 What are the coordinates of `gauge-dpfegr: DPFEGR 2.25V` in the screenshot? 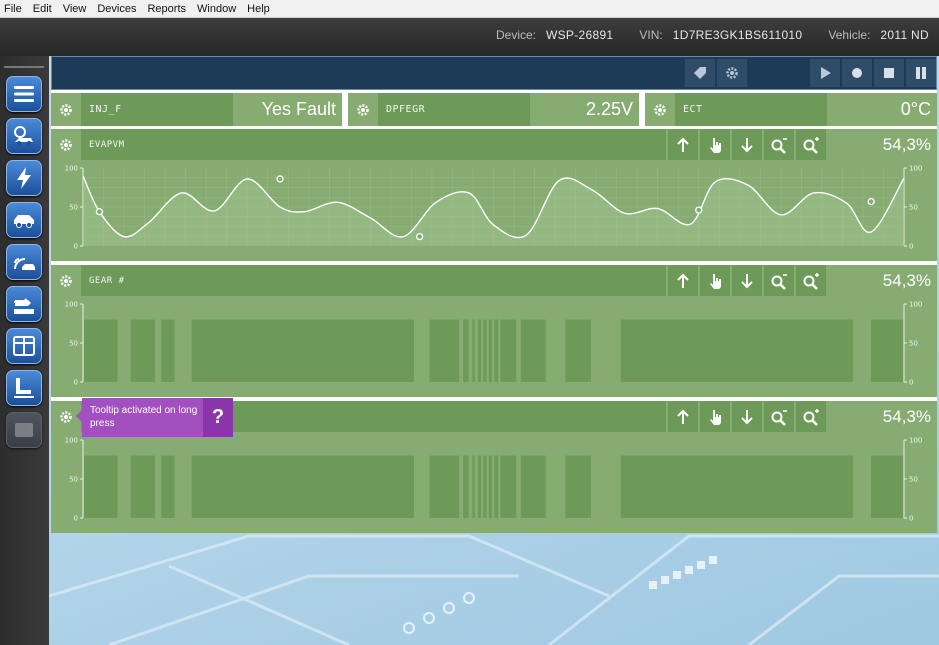 It's located at (493, 109).